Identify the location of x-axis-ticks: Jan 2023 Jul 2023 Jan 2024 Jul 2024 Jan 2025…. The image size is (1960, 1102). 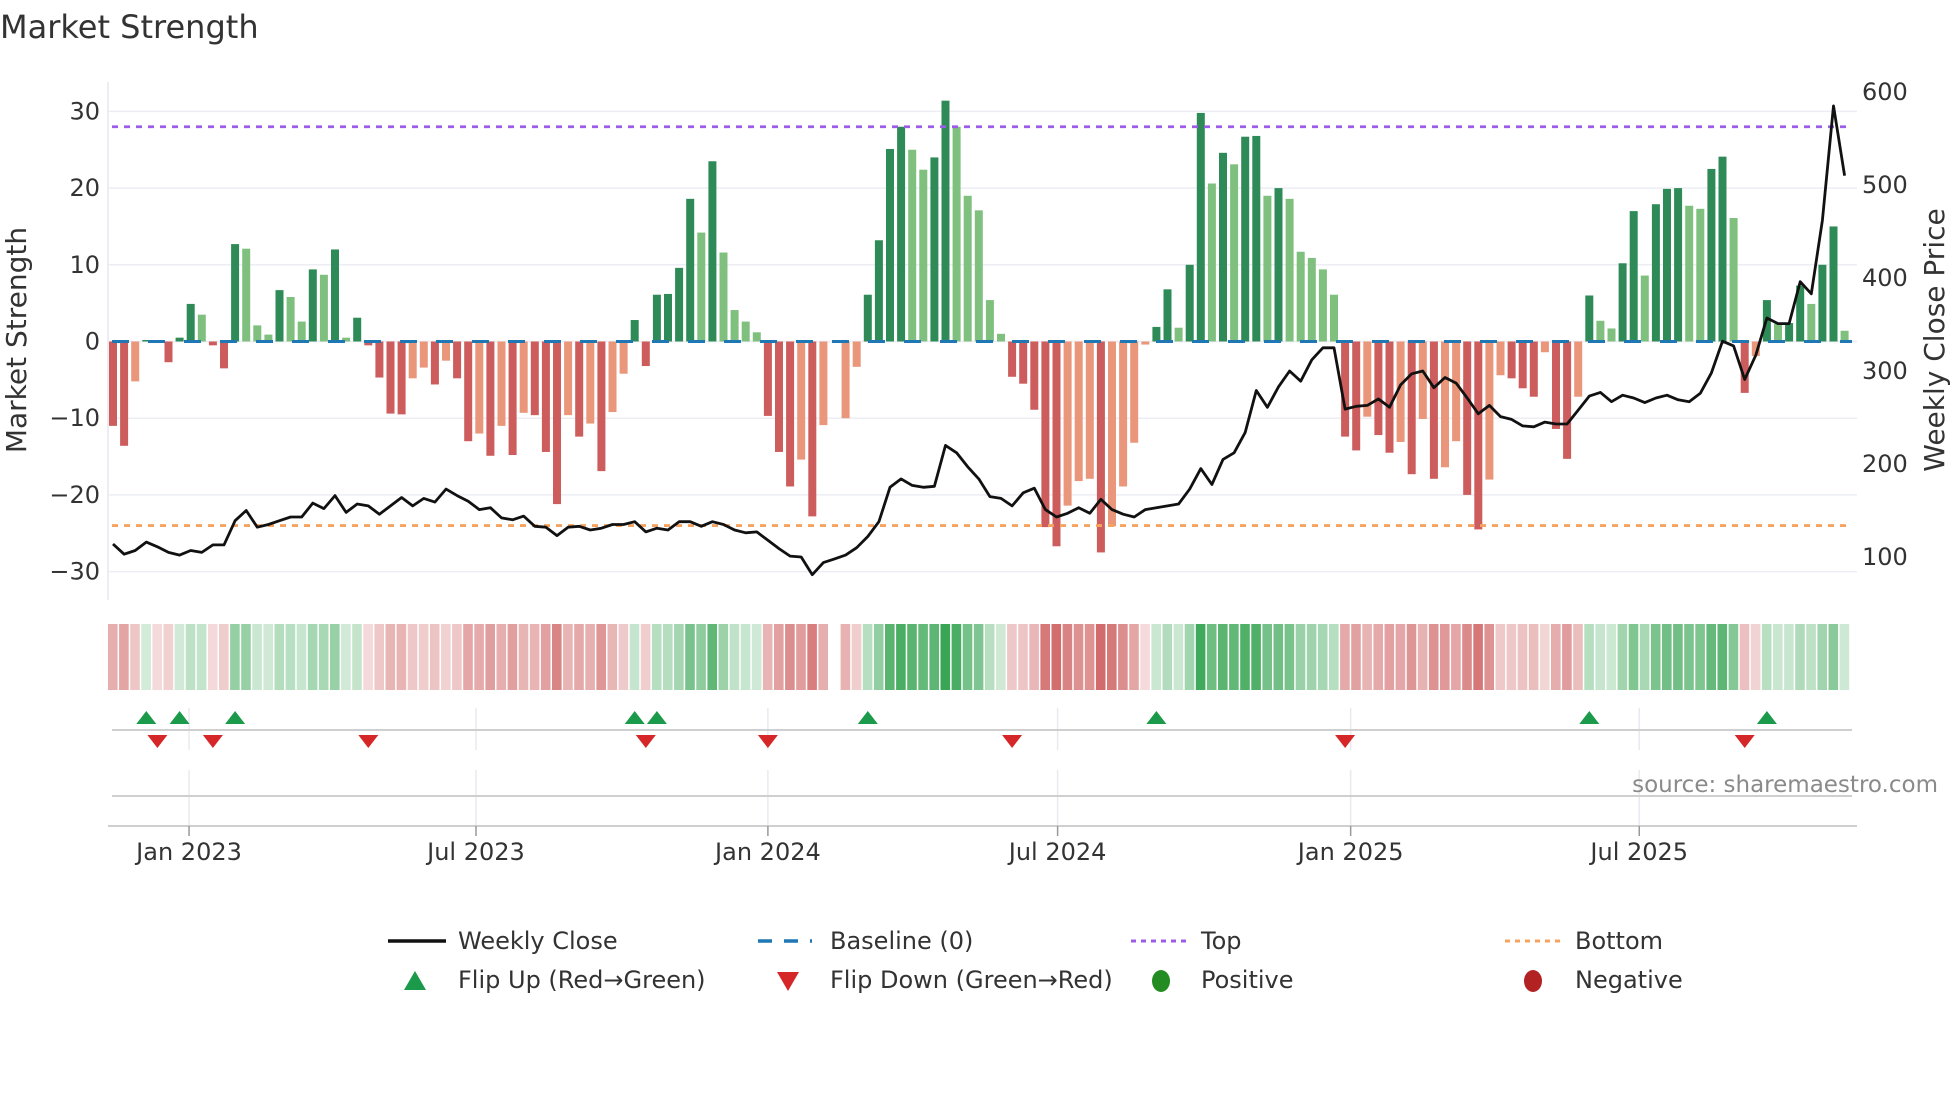
(911, 846).